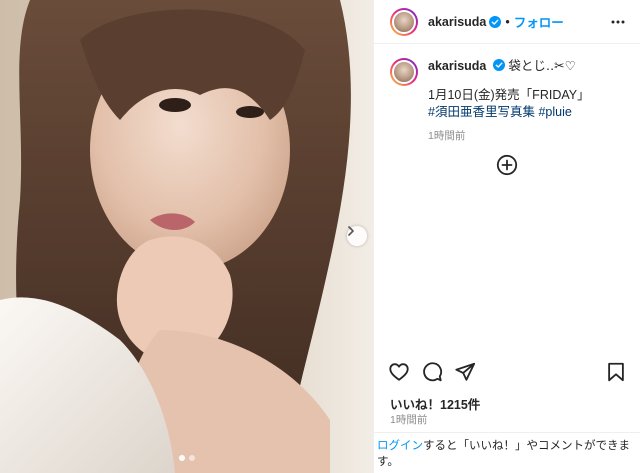 Image resolution: width=640 pixels, height=473 pixels. What do you see at coordinates (539, 21) in the screenshot?
I see `follow-button: フォロー` at bounding box center [539, 21].